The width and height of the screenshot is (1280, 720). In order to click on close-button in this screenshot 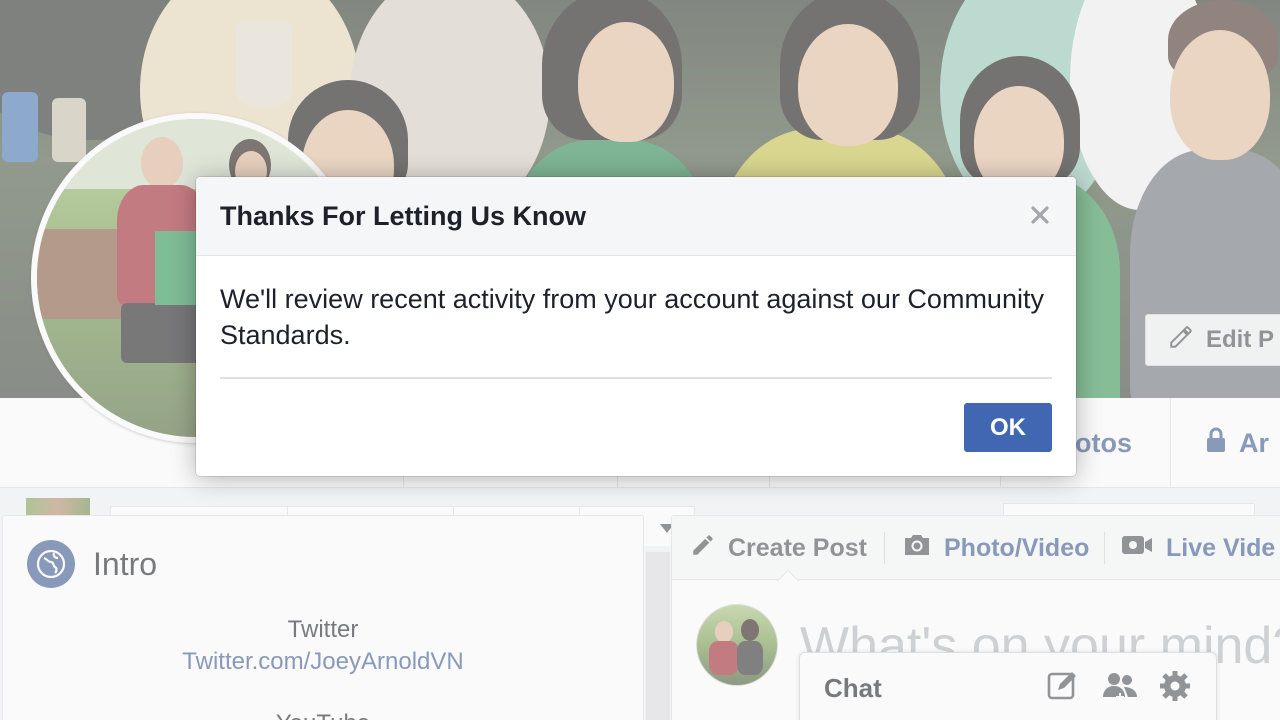, I will do `click(1040, 217)`.